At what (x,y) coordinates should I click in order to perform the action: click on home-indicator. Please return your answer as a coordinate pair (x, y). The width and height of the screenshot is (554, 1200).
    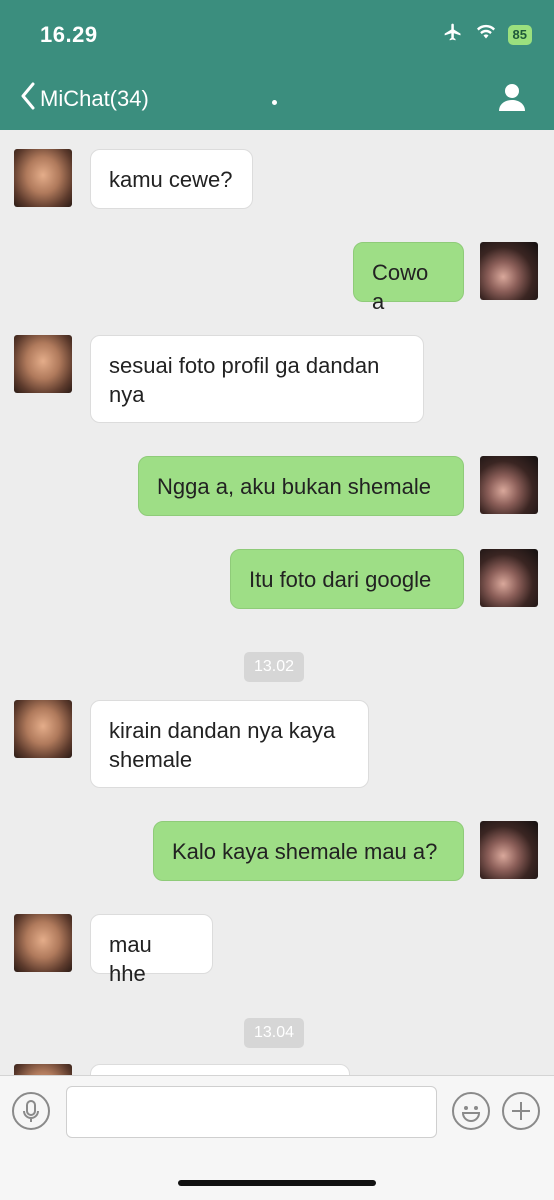
    Looking at the image, I should click on (277, 1183).